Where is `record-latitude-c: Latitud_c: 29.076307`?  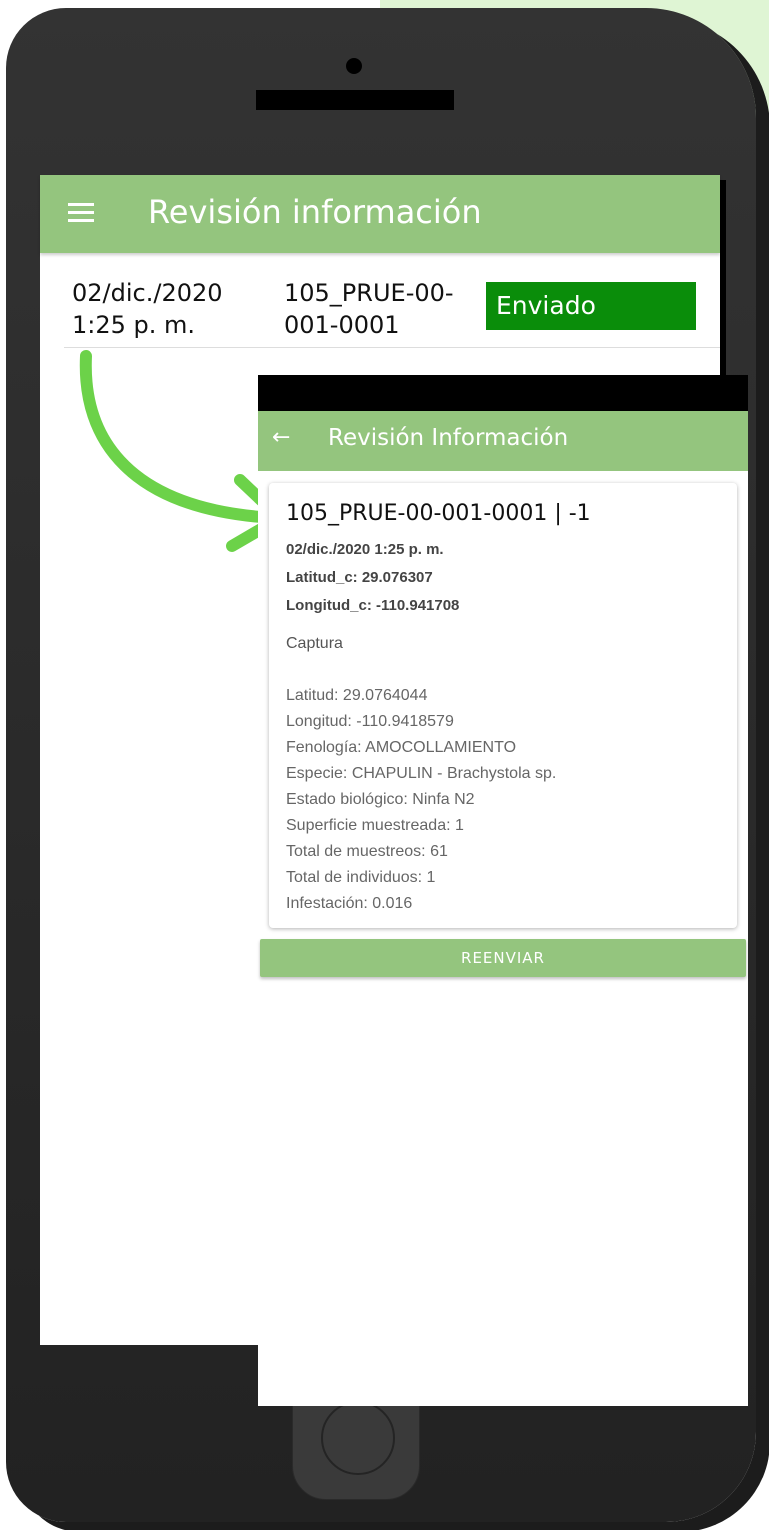
record-latitude-c: Latitud_c: 29.076307 is located at coordinates (359, 577).